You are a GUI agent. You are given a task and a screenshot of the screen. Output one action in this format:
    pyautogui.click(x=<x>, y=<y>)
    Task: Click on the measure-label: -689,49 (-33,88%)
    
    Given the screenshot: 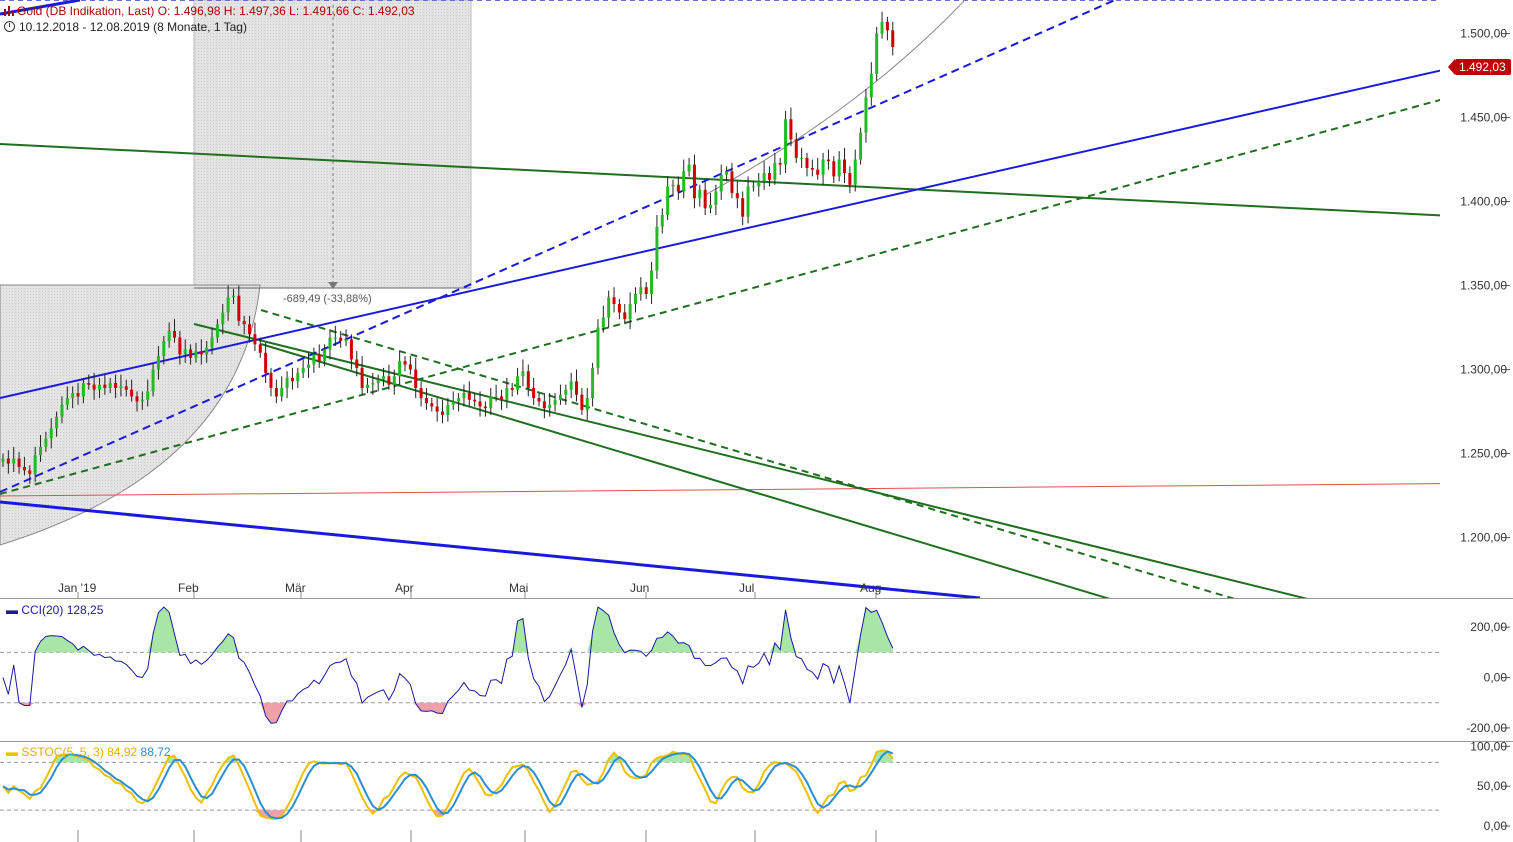 What is the action you would take?
    pyautogui.click(x=327, y=299)
    